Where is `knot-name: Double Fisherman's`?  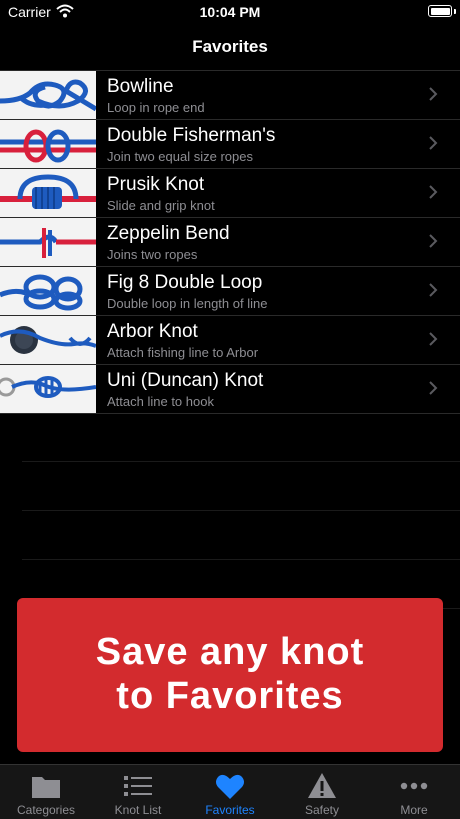
knot-name: Double Fisherman's is located at coordinates (191, 135).